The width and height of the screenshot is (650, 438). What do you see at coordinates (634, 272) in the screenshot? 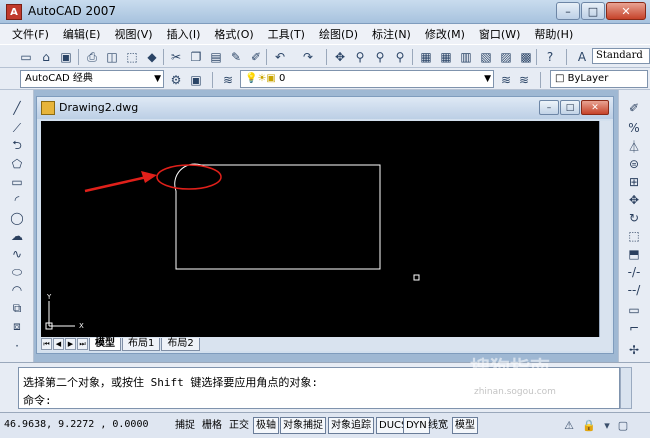
I see `trim-icon: -/-` at bounding box center [634, 272].